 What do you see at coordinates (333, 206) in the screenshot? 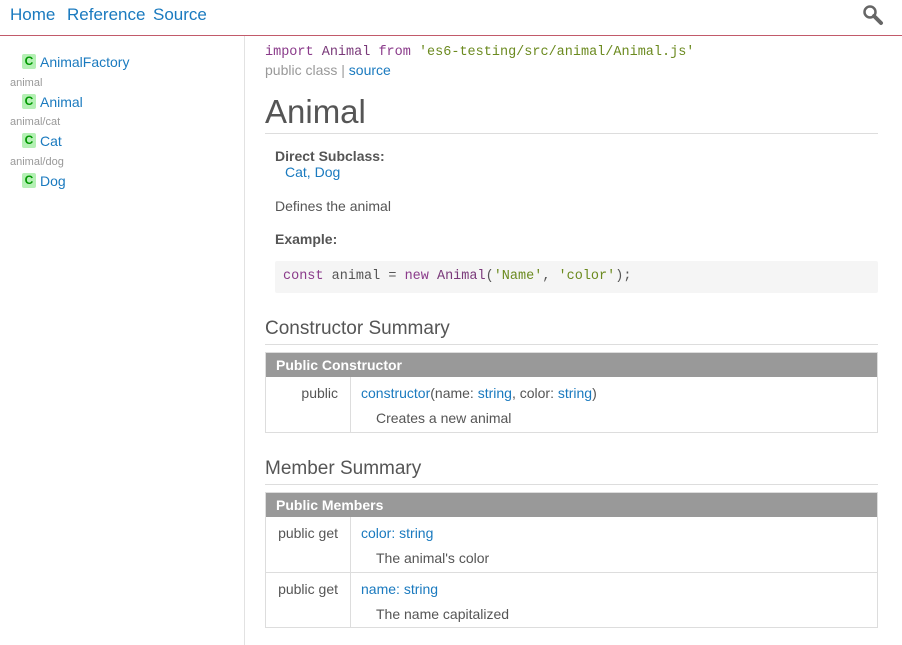
I see `class-description: Defines the animal` at bounding box center [333, 206].